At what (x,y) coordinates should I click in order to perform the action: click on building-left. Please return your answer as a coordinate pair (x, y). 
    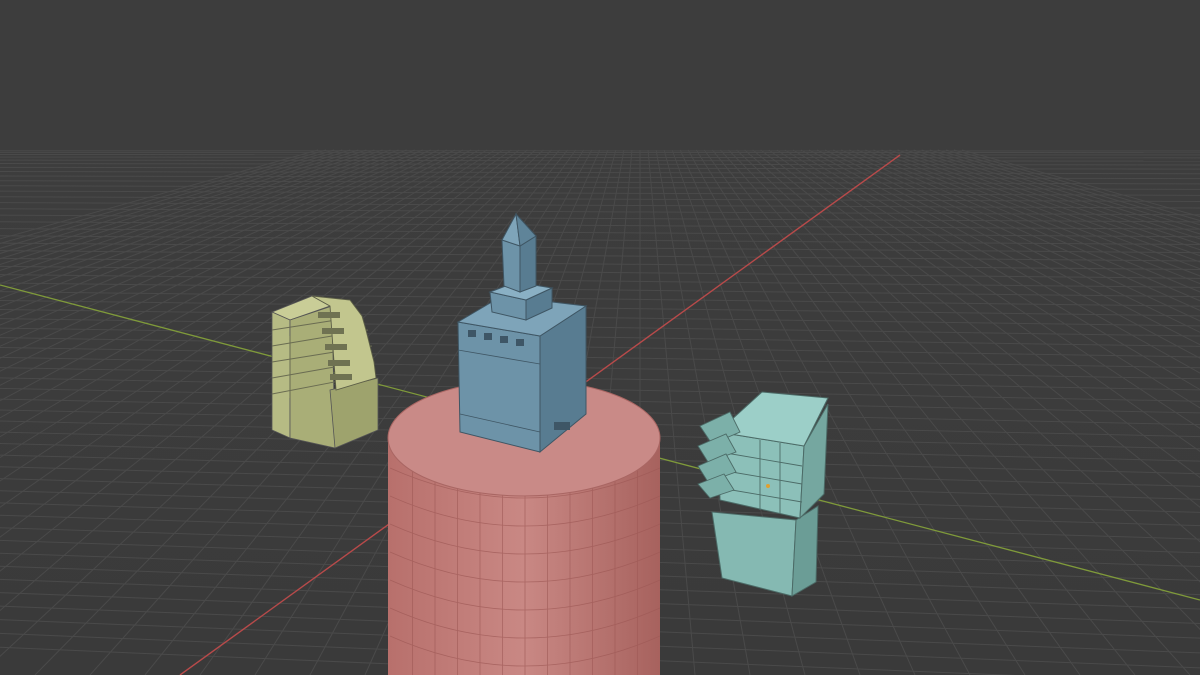
    Looking at the image, I should click on (324, 372).